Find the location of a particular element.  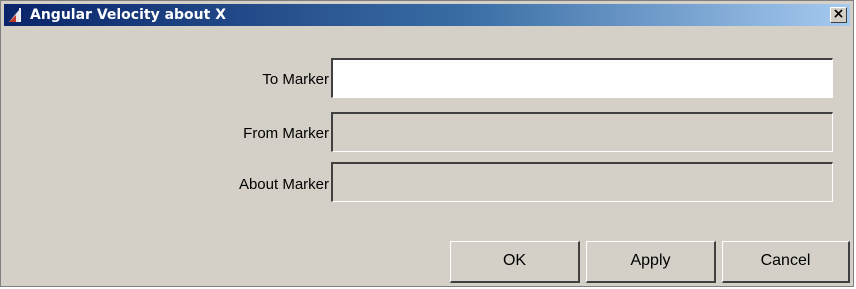

cancel-button: Cancel is located at coordinates (786, 262).